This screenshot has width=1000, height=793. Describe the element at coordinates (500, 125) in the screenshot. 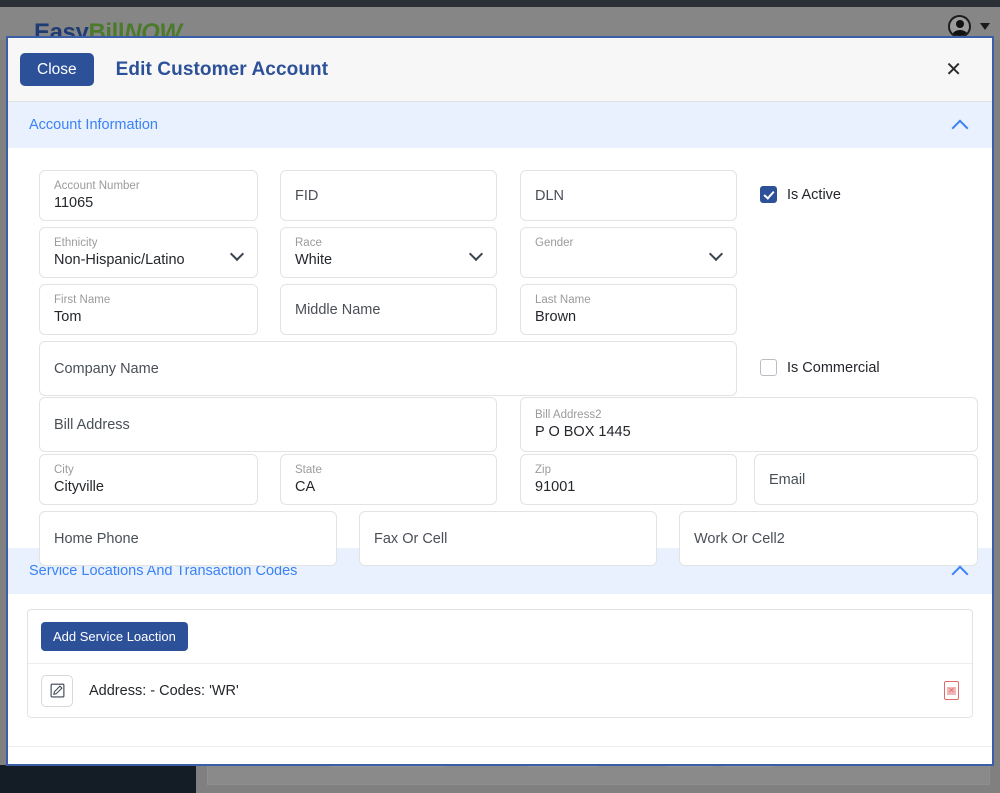

I see `section-header-account-information: Account Information` at that location.